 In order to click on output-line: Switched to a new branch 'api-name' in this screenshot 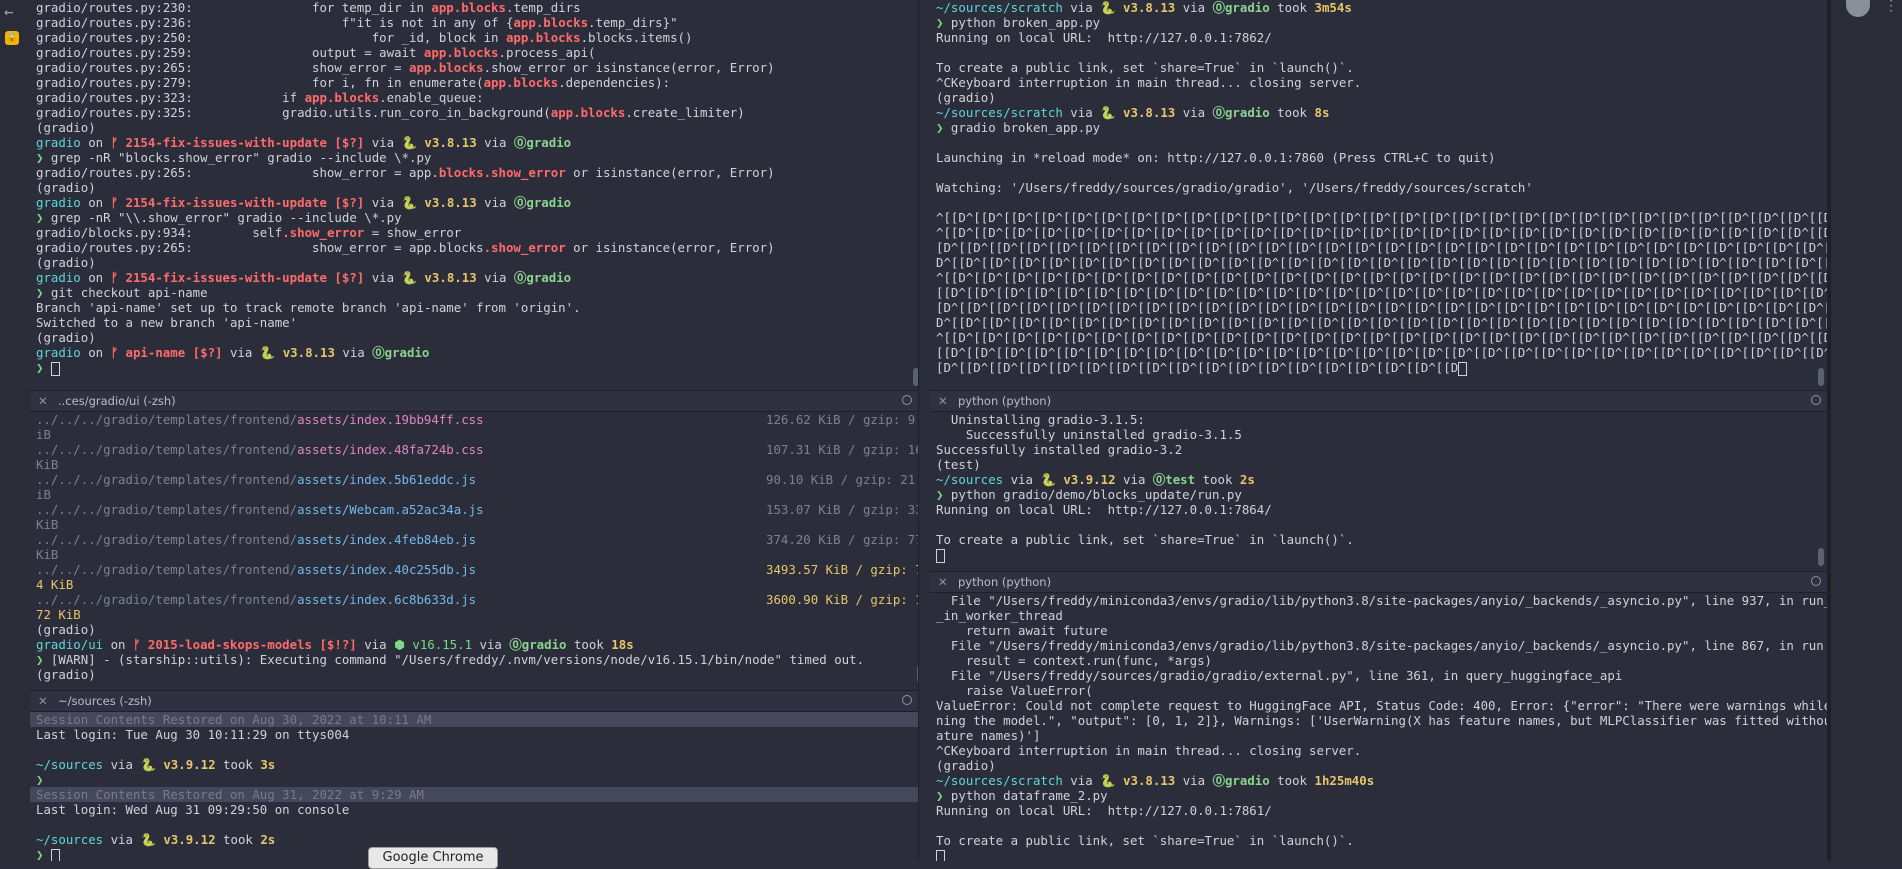, I will do `click(167, 322)`.